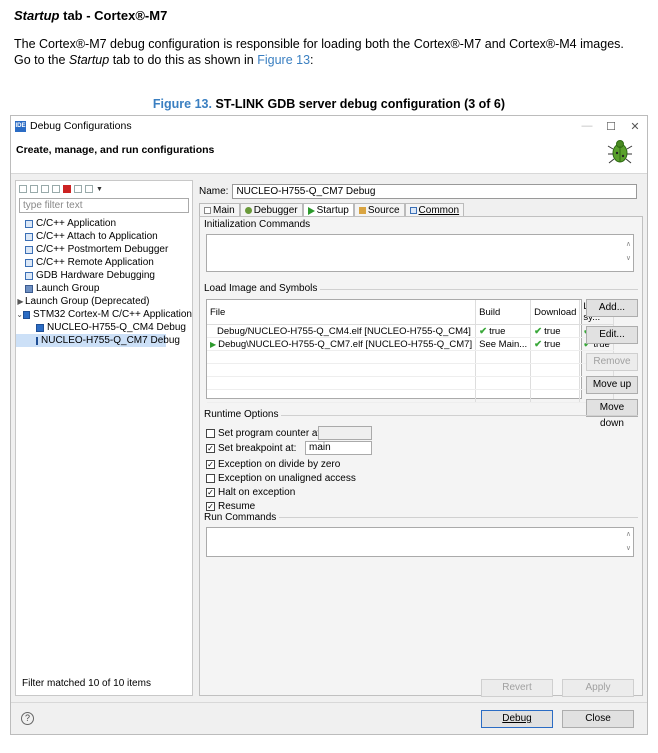  What do you see at coordinates (104, 275) in the screenshot?
I see `tree-item-gdb-hardware: GDB Hardware Debugging` at bounding box center [104, 275].